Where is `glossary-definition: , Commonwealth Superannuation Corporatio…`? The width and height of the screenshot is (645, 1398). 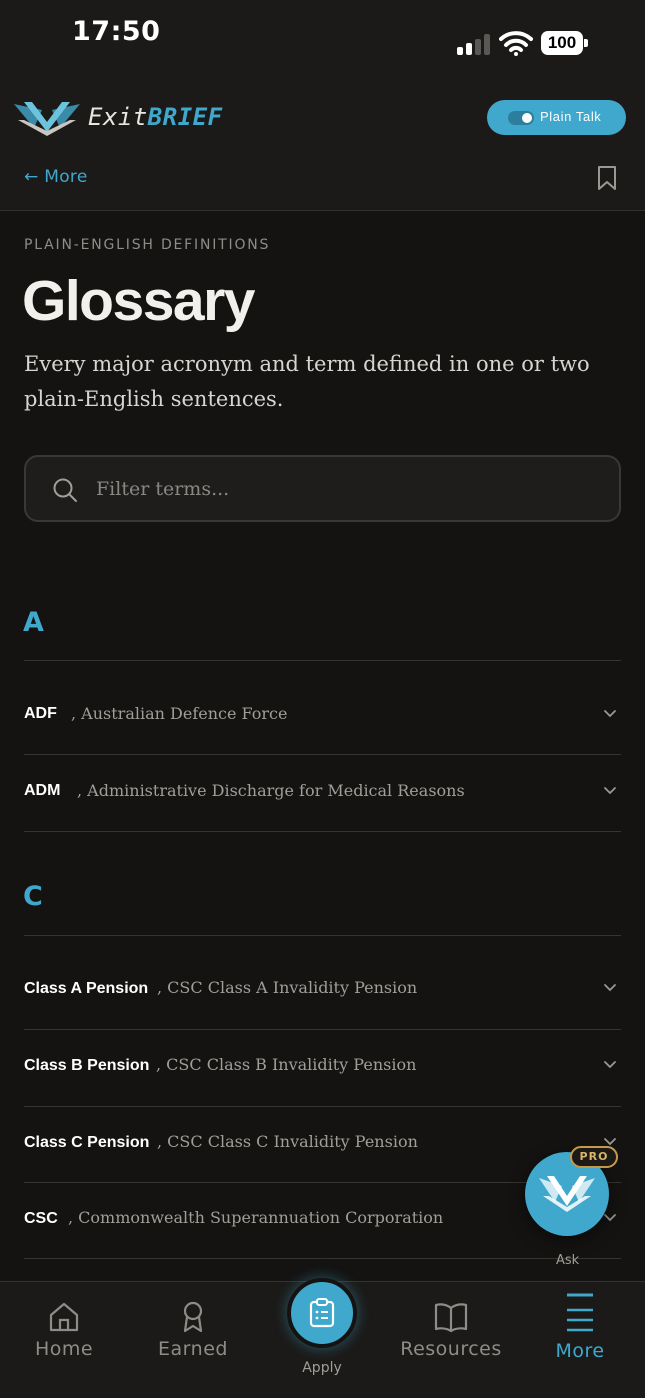
glossary-definition: , Commonwealth Superannuation Corporatio… is located at coordinates (256, 1217).